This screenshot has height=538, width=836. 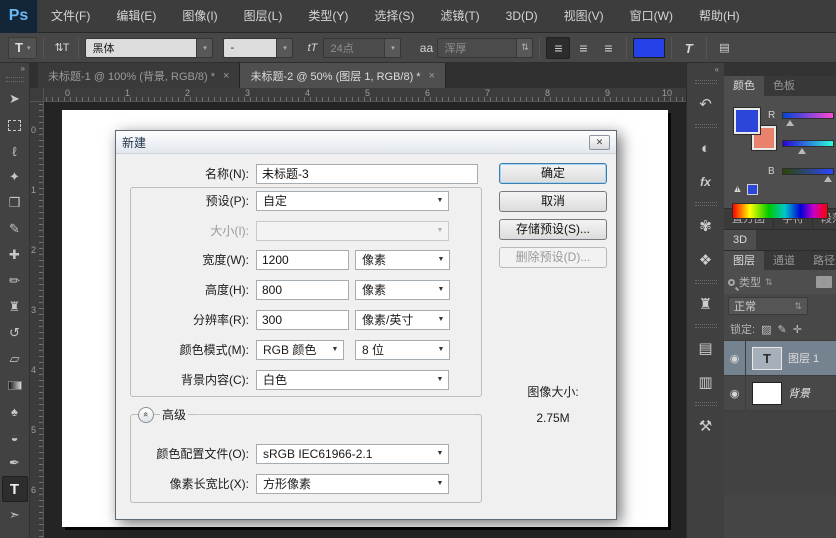 What do you see at coordinates (802, 151) in the screenshot?
I see `green-slider-thumb` at bounding box center [802, 151].